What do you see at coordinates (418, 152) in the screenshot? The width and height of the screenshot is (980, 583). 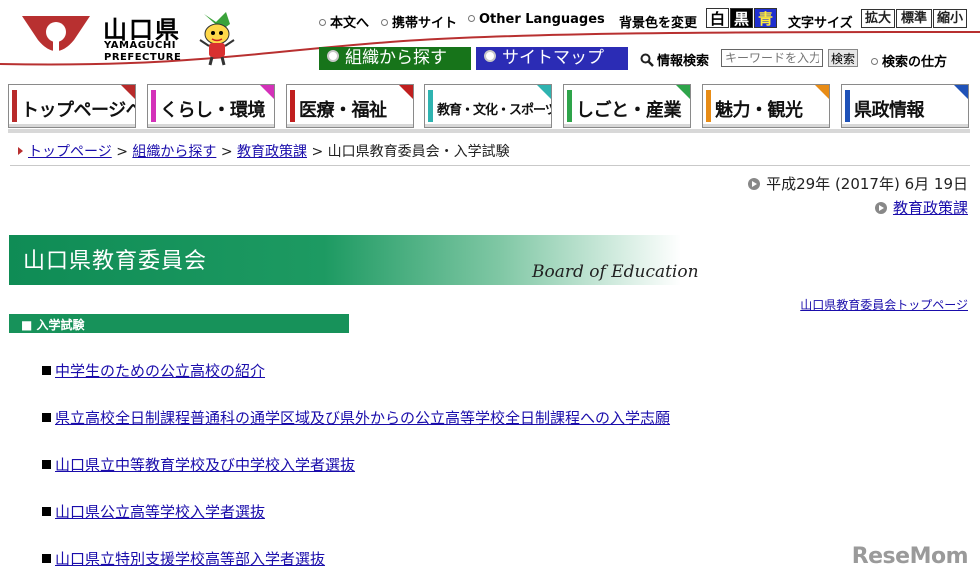 I see `breadcrumb-current: 山口県教育委員会・入学試験` at bounding box center [418, 152].